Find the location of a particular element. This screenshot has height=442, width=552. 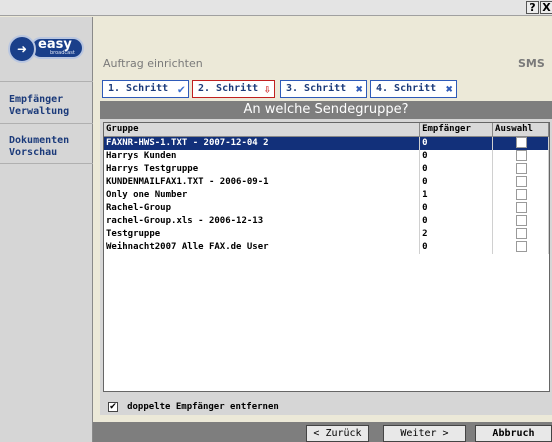

table-row: Harrys Testgruppe 0 is located at coordinates (326, 169).